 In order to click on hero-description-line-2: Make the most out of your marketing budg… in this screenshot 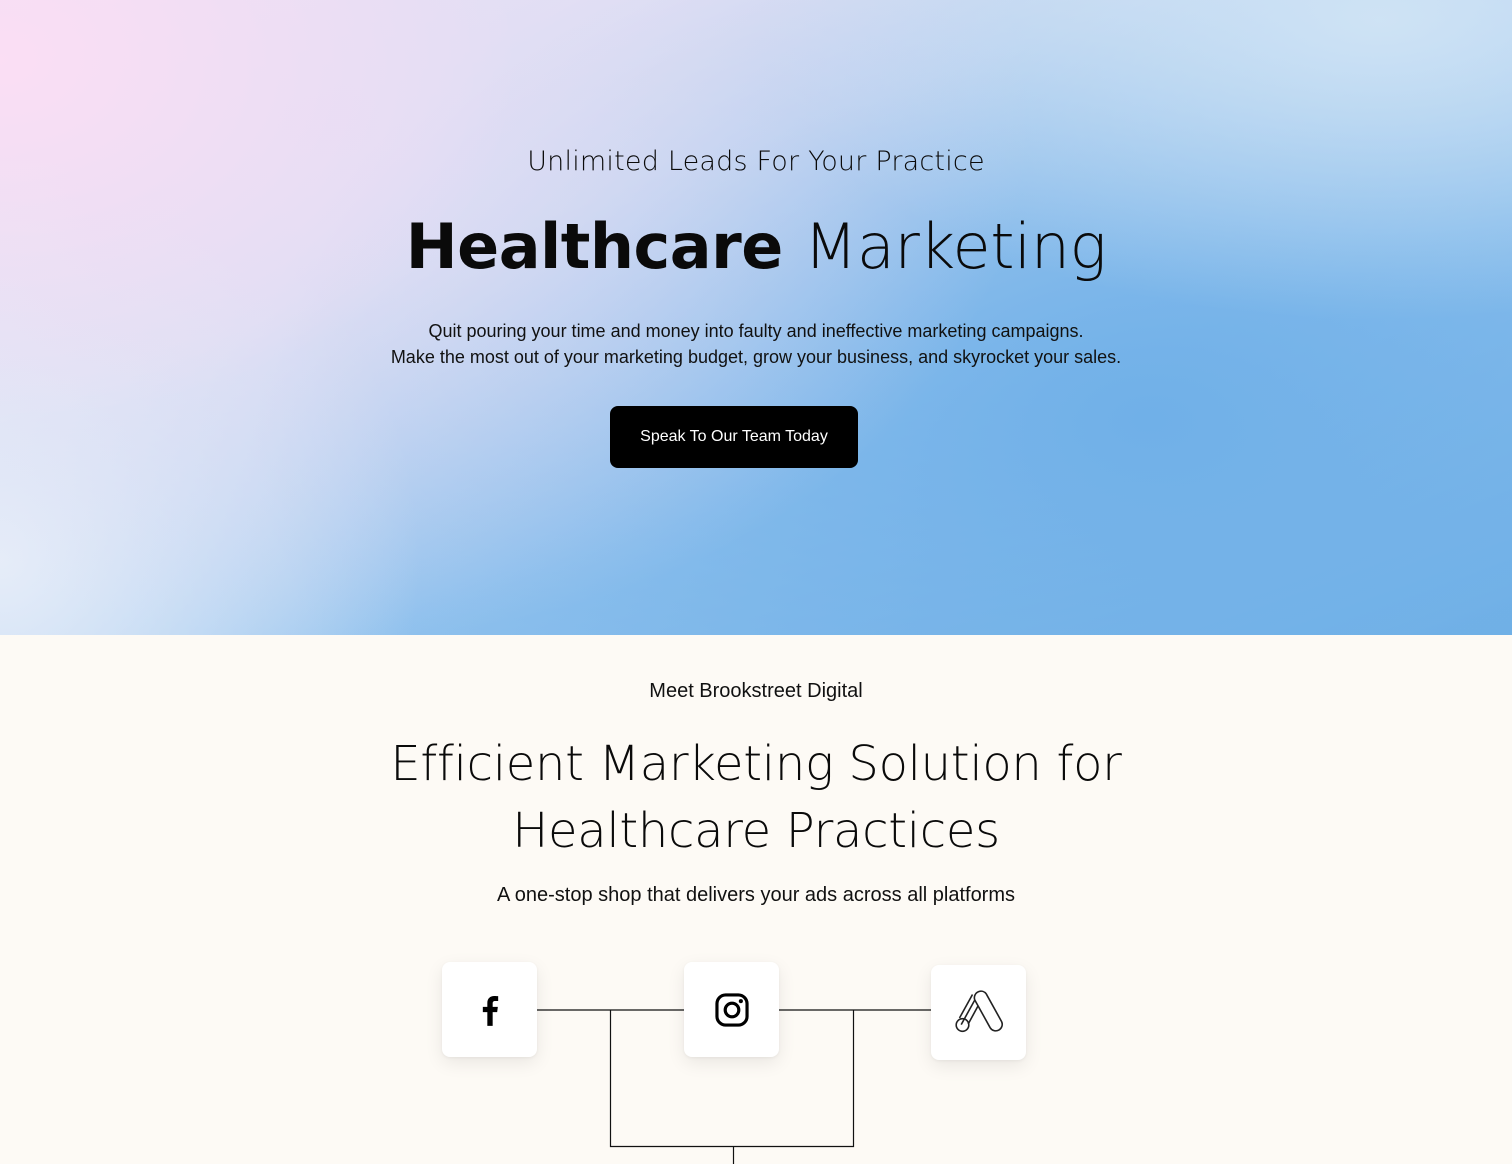, I will do `click(756, 357)`.